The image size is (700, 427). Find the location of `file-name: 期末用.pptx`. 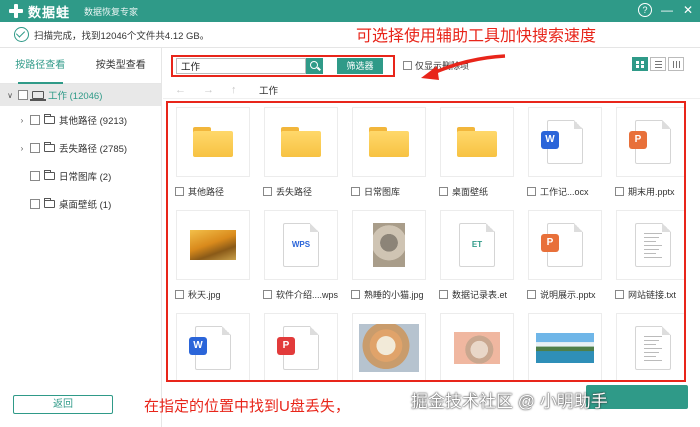

file-name: 期末用.pptx is located at coordinates (651, 192).